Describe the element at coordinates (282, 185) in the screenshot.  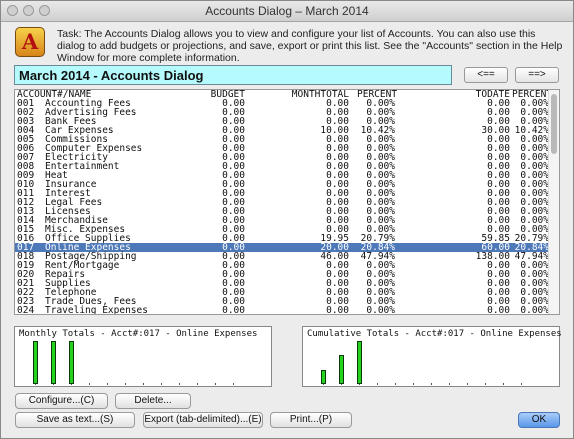
I see `table-row: 010 Insurance 0.00 0.00 0.00% 0.00 0.00%` at that location.